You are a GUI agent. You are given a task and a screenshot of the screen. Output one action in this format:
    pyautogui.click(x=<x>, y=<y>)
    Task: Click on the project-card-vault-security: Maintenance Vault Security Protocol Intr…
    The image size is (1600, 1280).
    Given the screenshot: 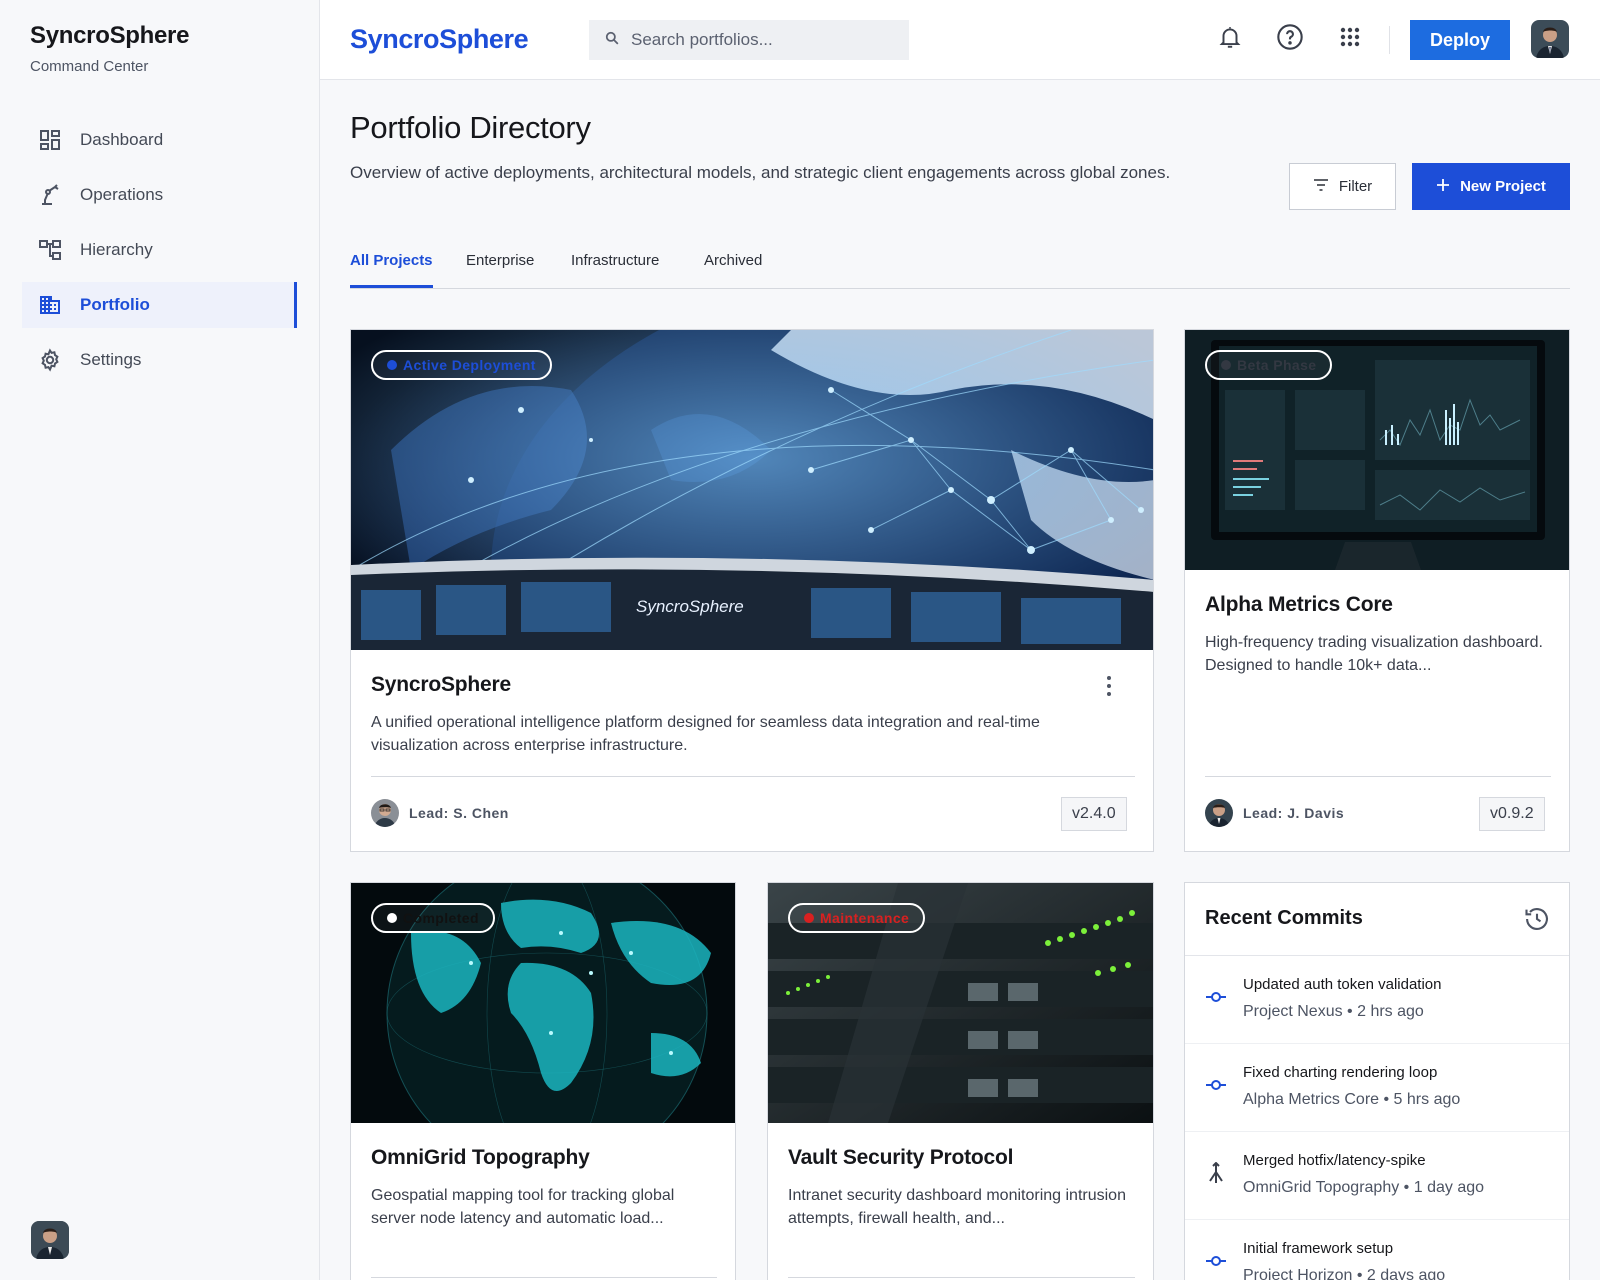 What is the action you would take?
    pyautogui.click(x=960, y=1081)
    